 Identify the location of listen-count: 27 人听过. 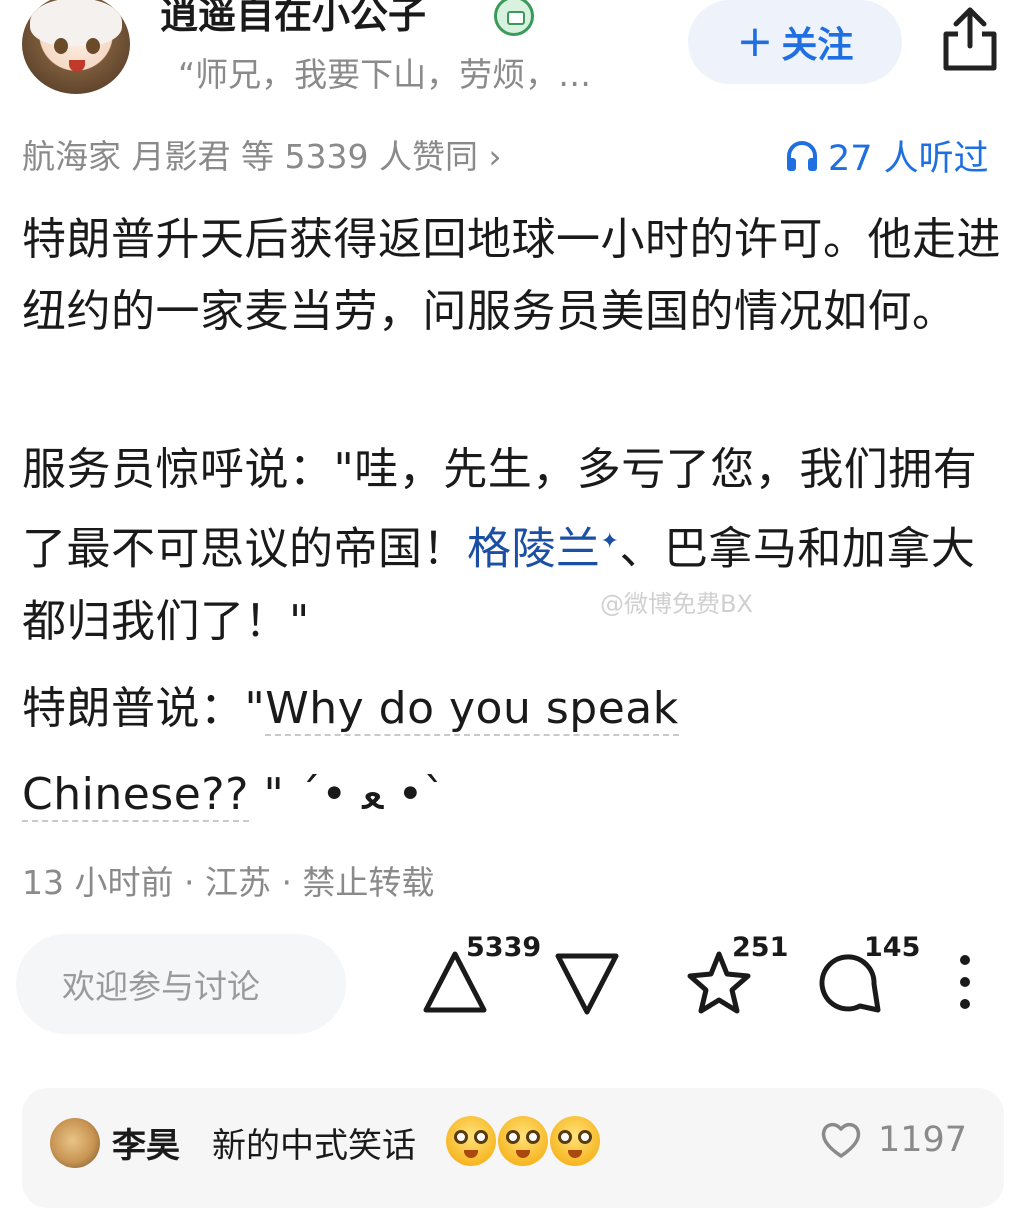
(886, 155).